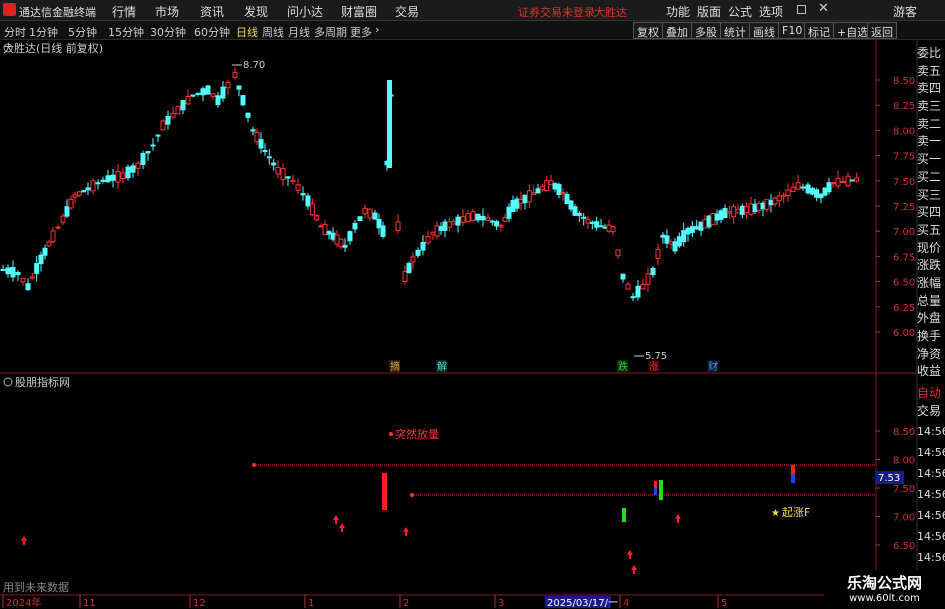  Describe the element at coordinates (167, 11) in the screenshot. I see `menu-market: 市场` at that location.